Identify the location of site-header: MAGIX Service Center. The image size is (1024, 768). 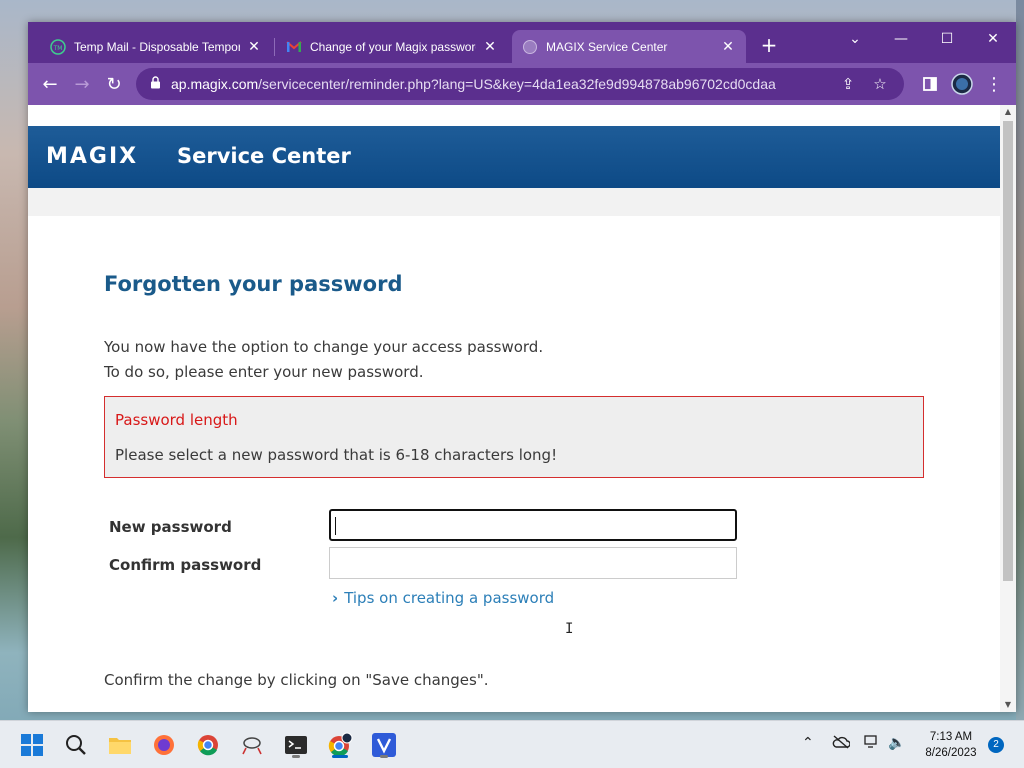
(514, 157).